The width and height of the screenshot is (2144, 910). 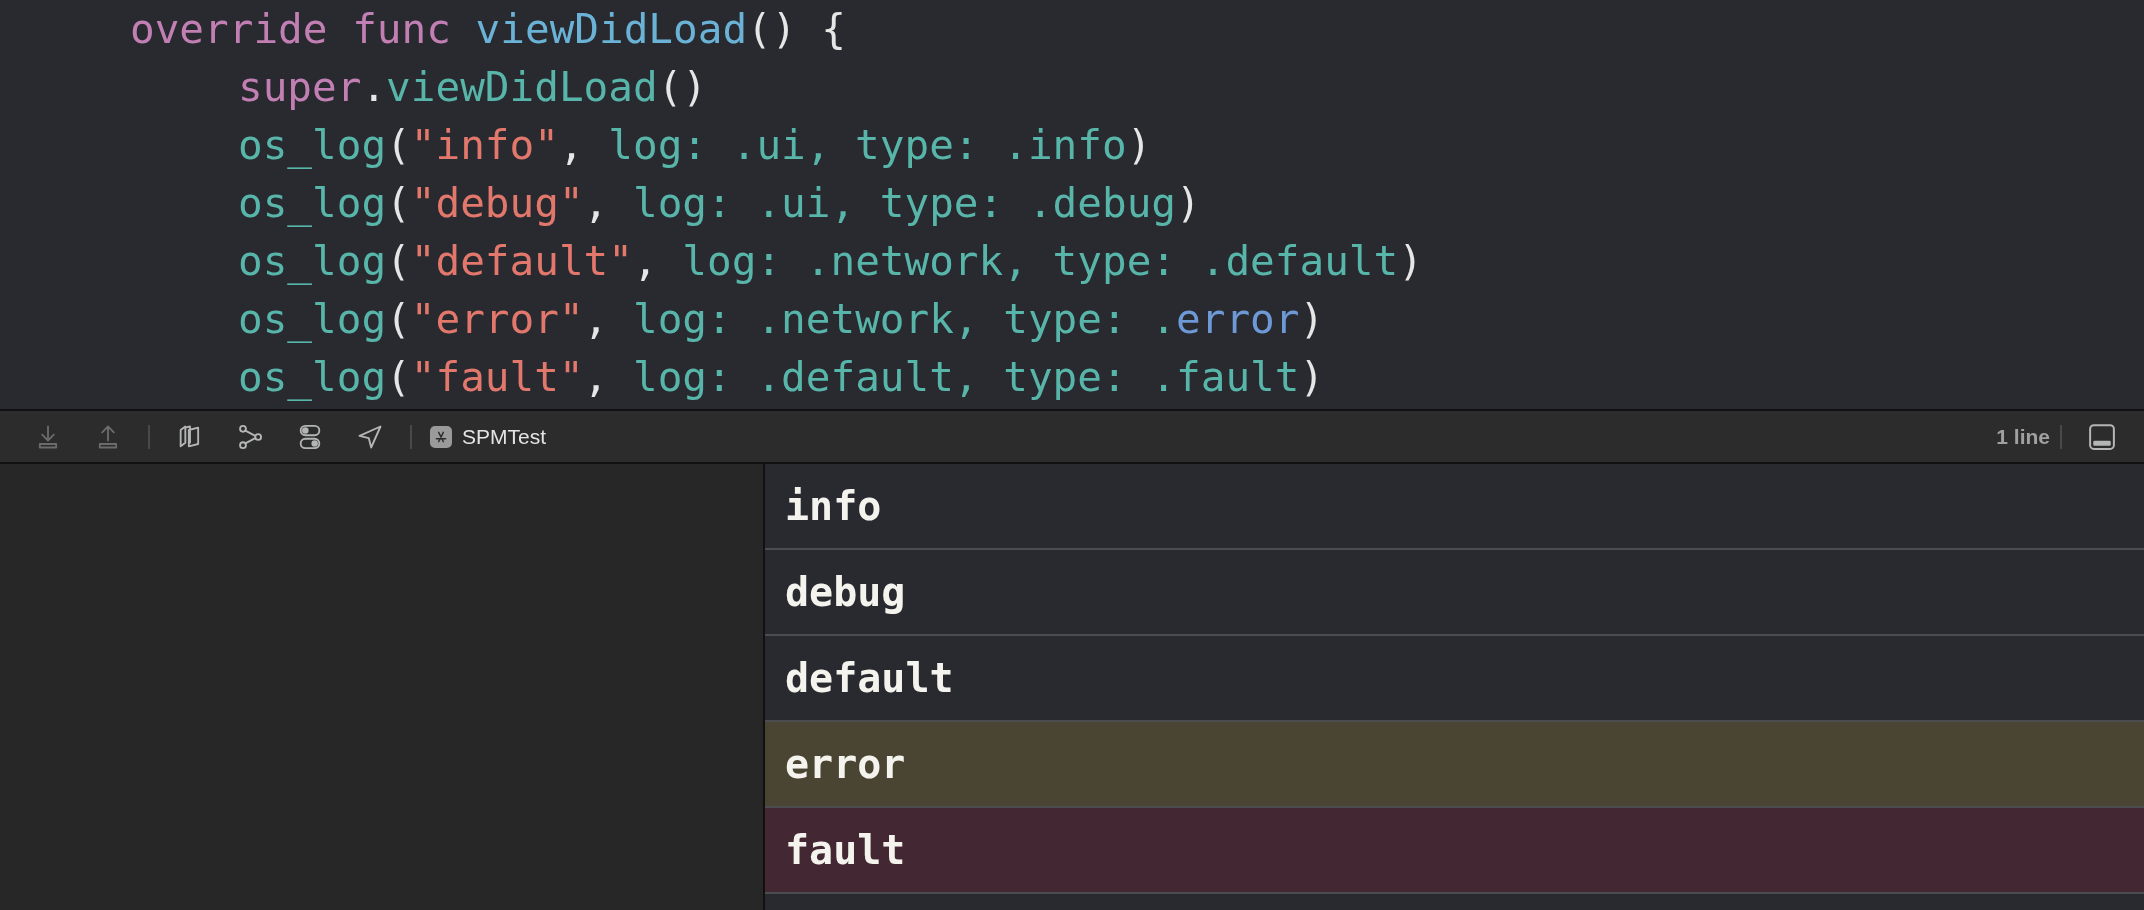 I want to click on line-count: 1 line, so click(x=2023, y=436).